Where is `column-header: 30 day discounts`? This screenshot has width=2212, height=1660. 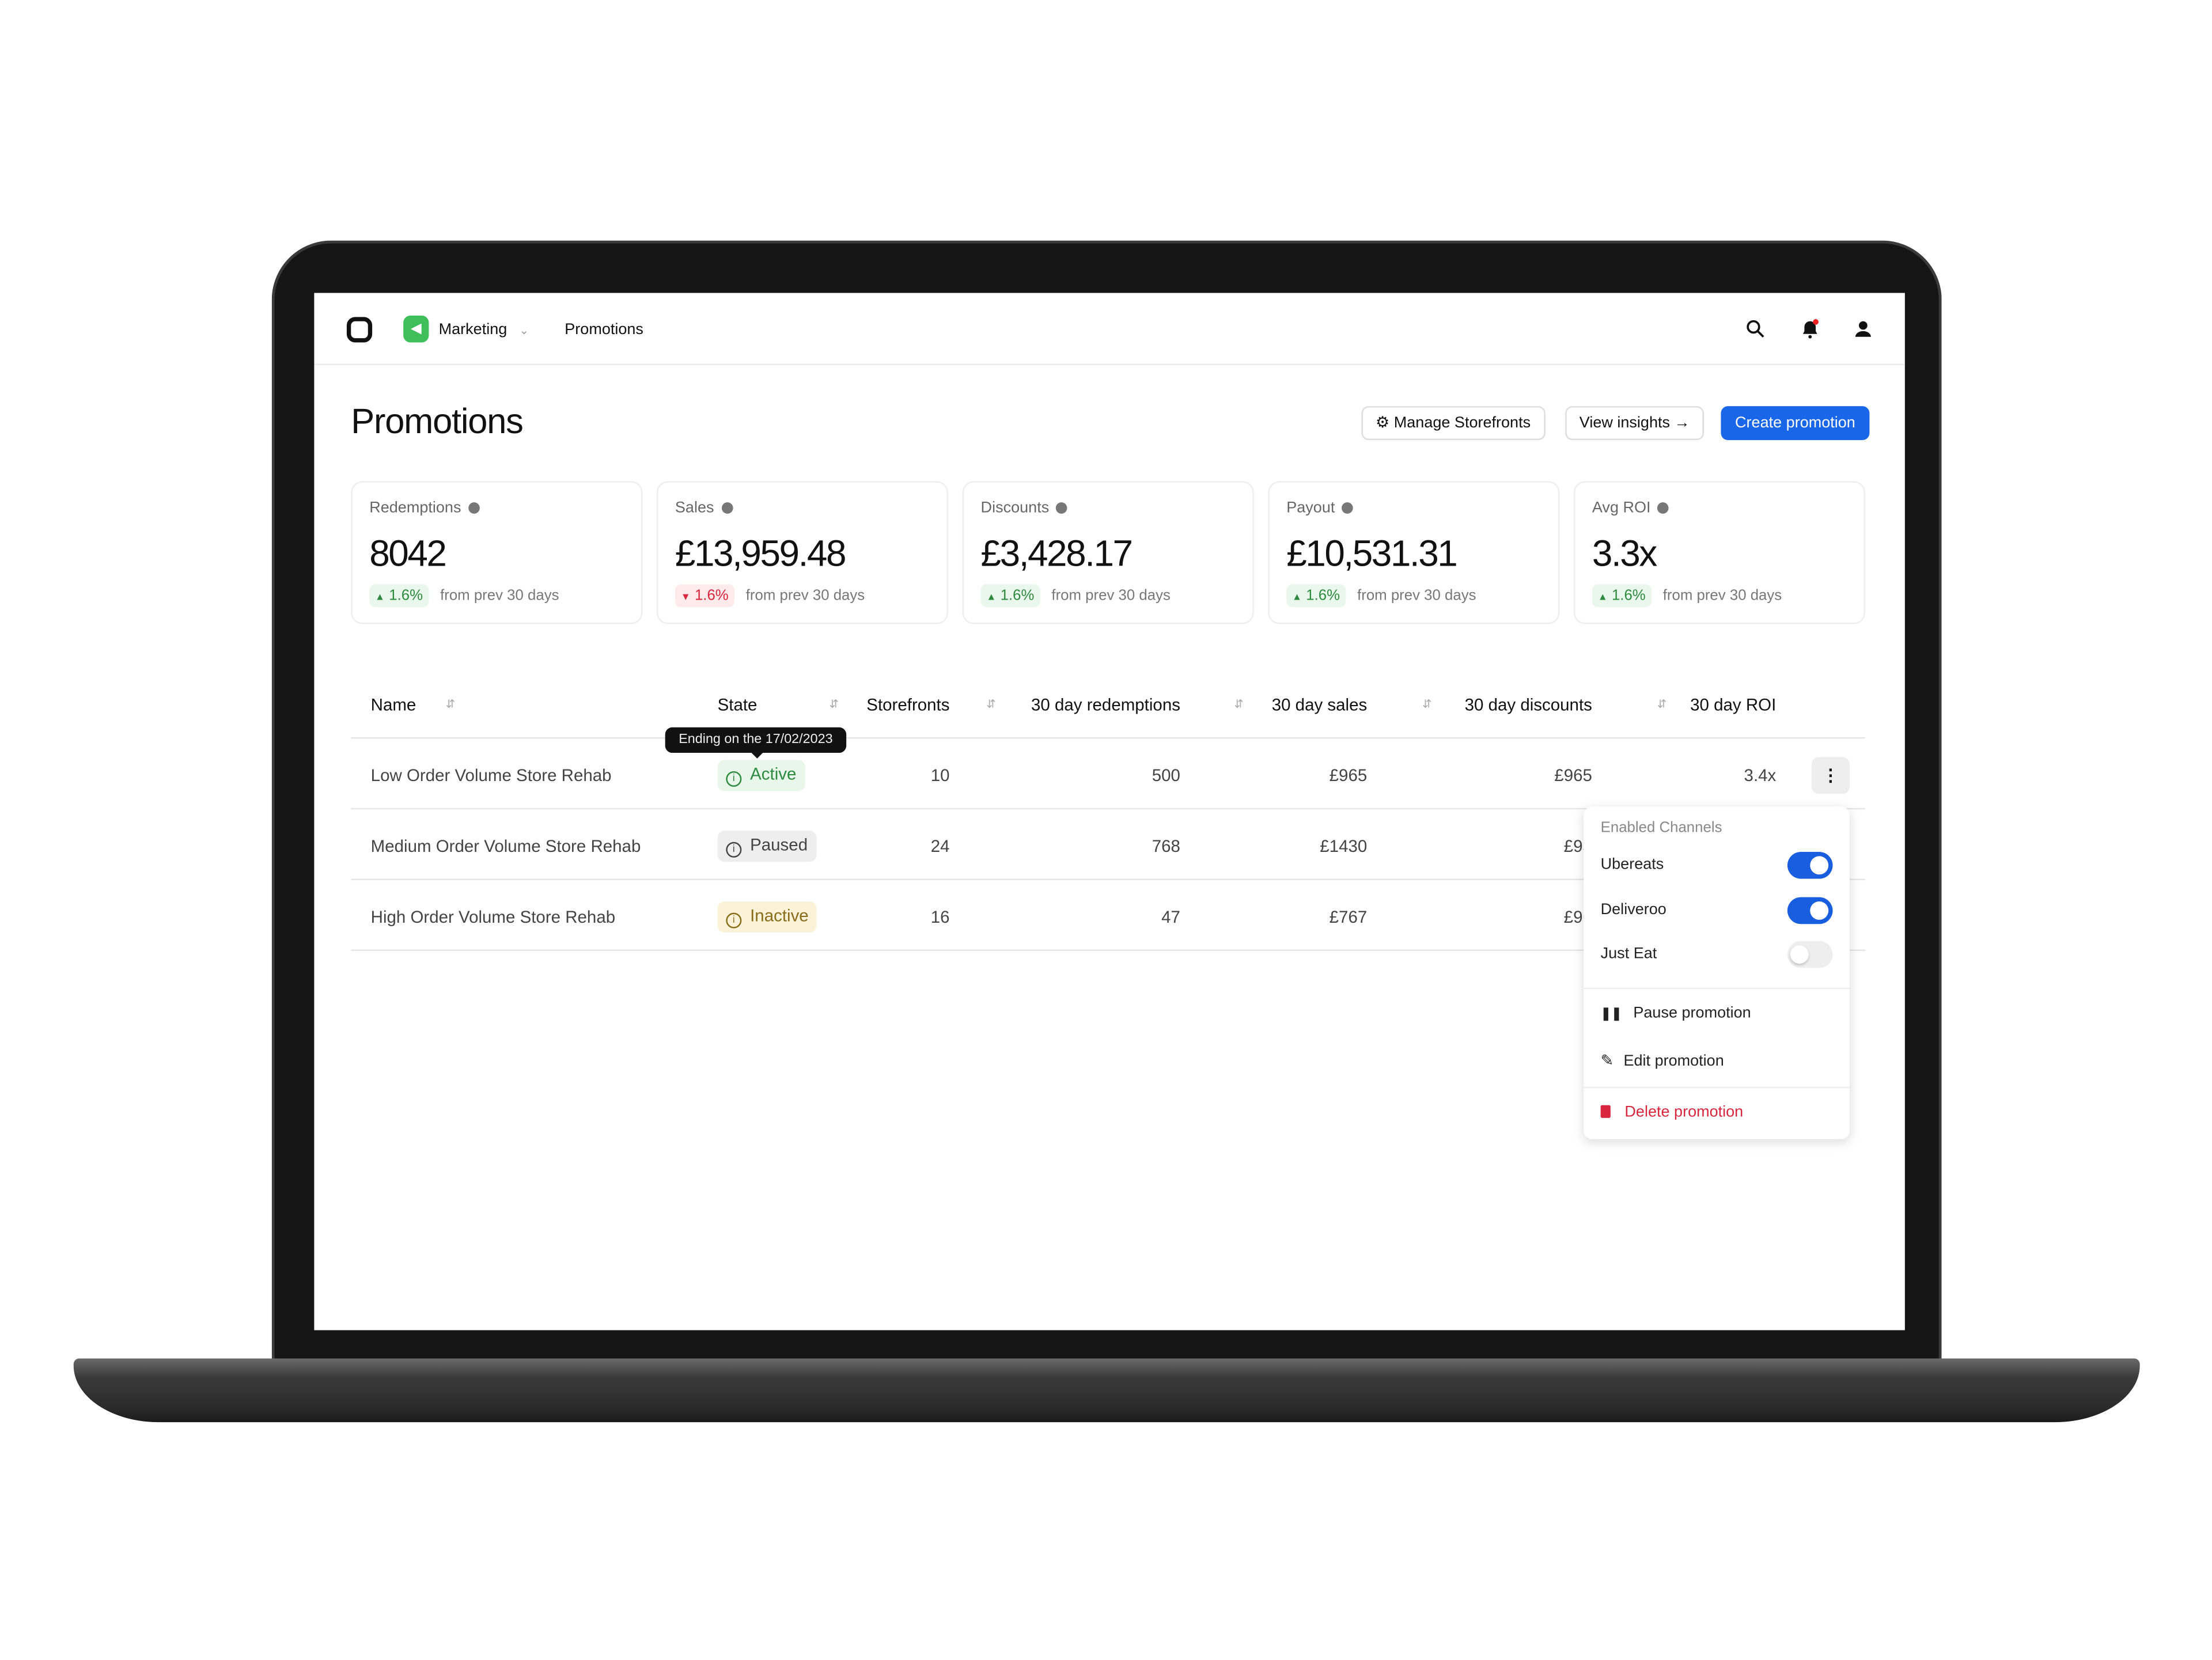 column-header: 30 day discounts is located at coordinates (1528, 704).